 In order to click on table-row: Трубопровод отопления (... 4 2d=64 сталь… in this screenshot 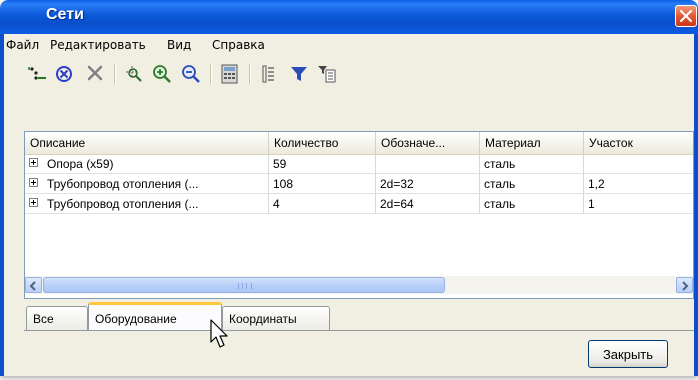, I will do `click(359, 204)`.